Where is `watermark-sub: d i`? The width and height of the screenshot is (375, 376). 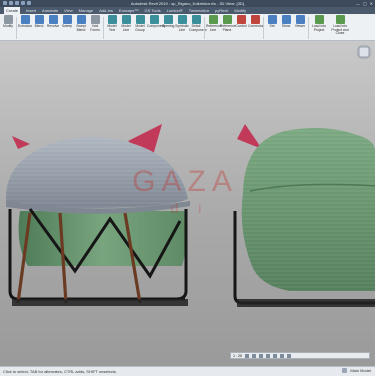 watermark-sub: d i is located at coordinates (190, 208).